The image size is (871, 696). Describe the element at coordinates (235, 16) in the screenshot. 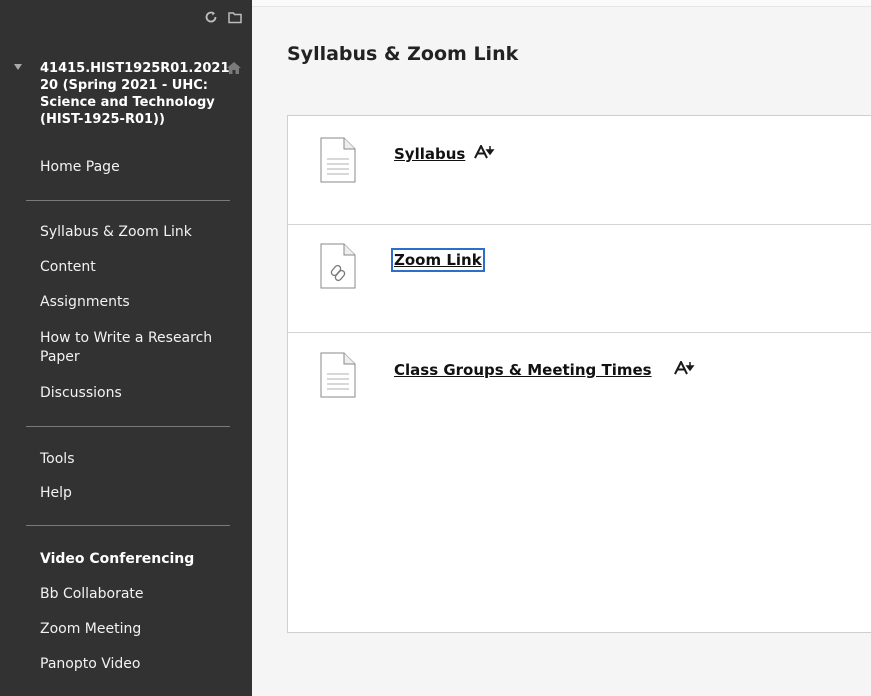

I see `folder-icon` at that location.